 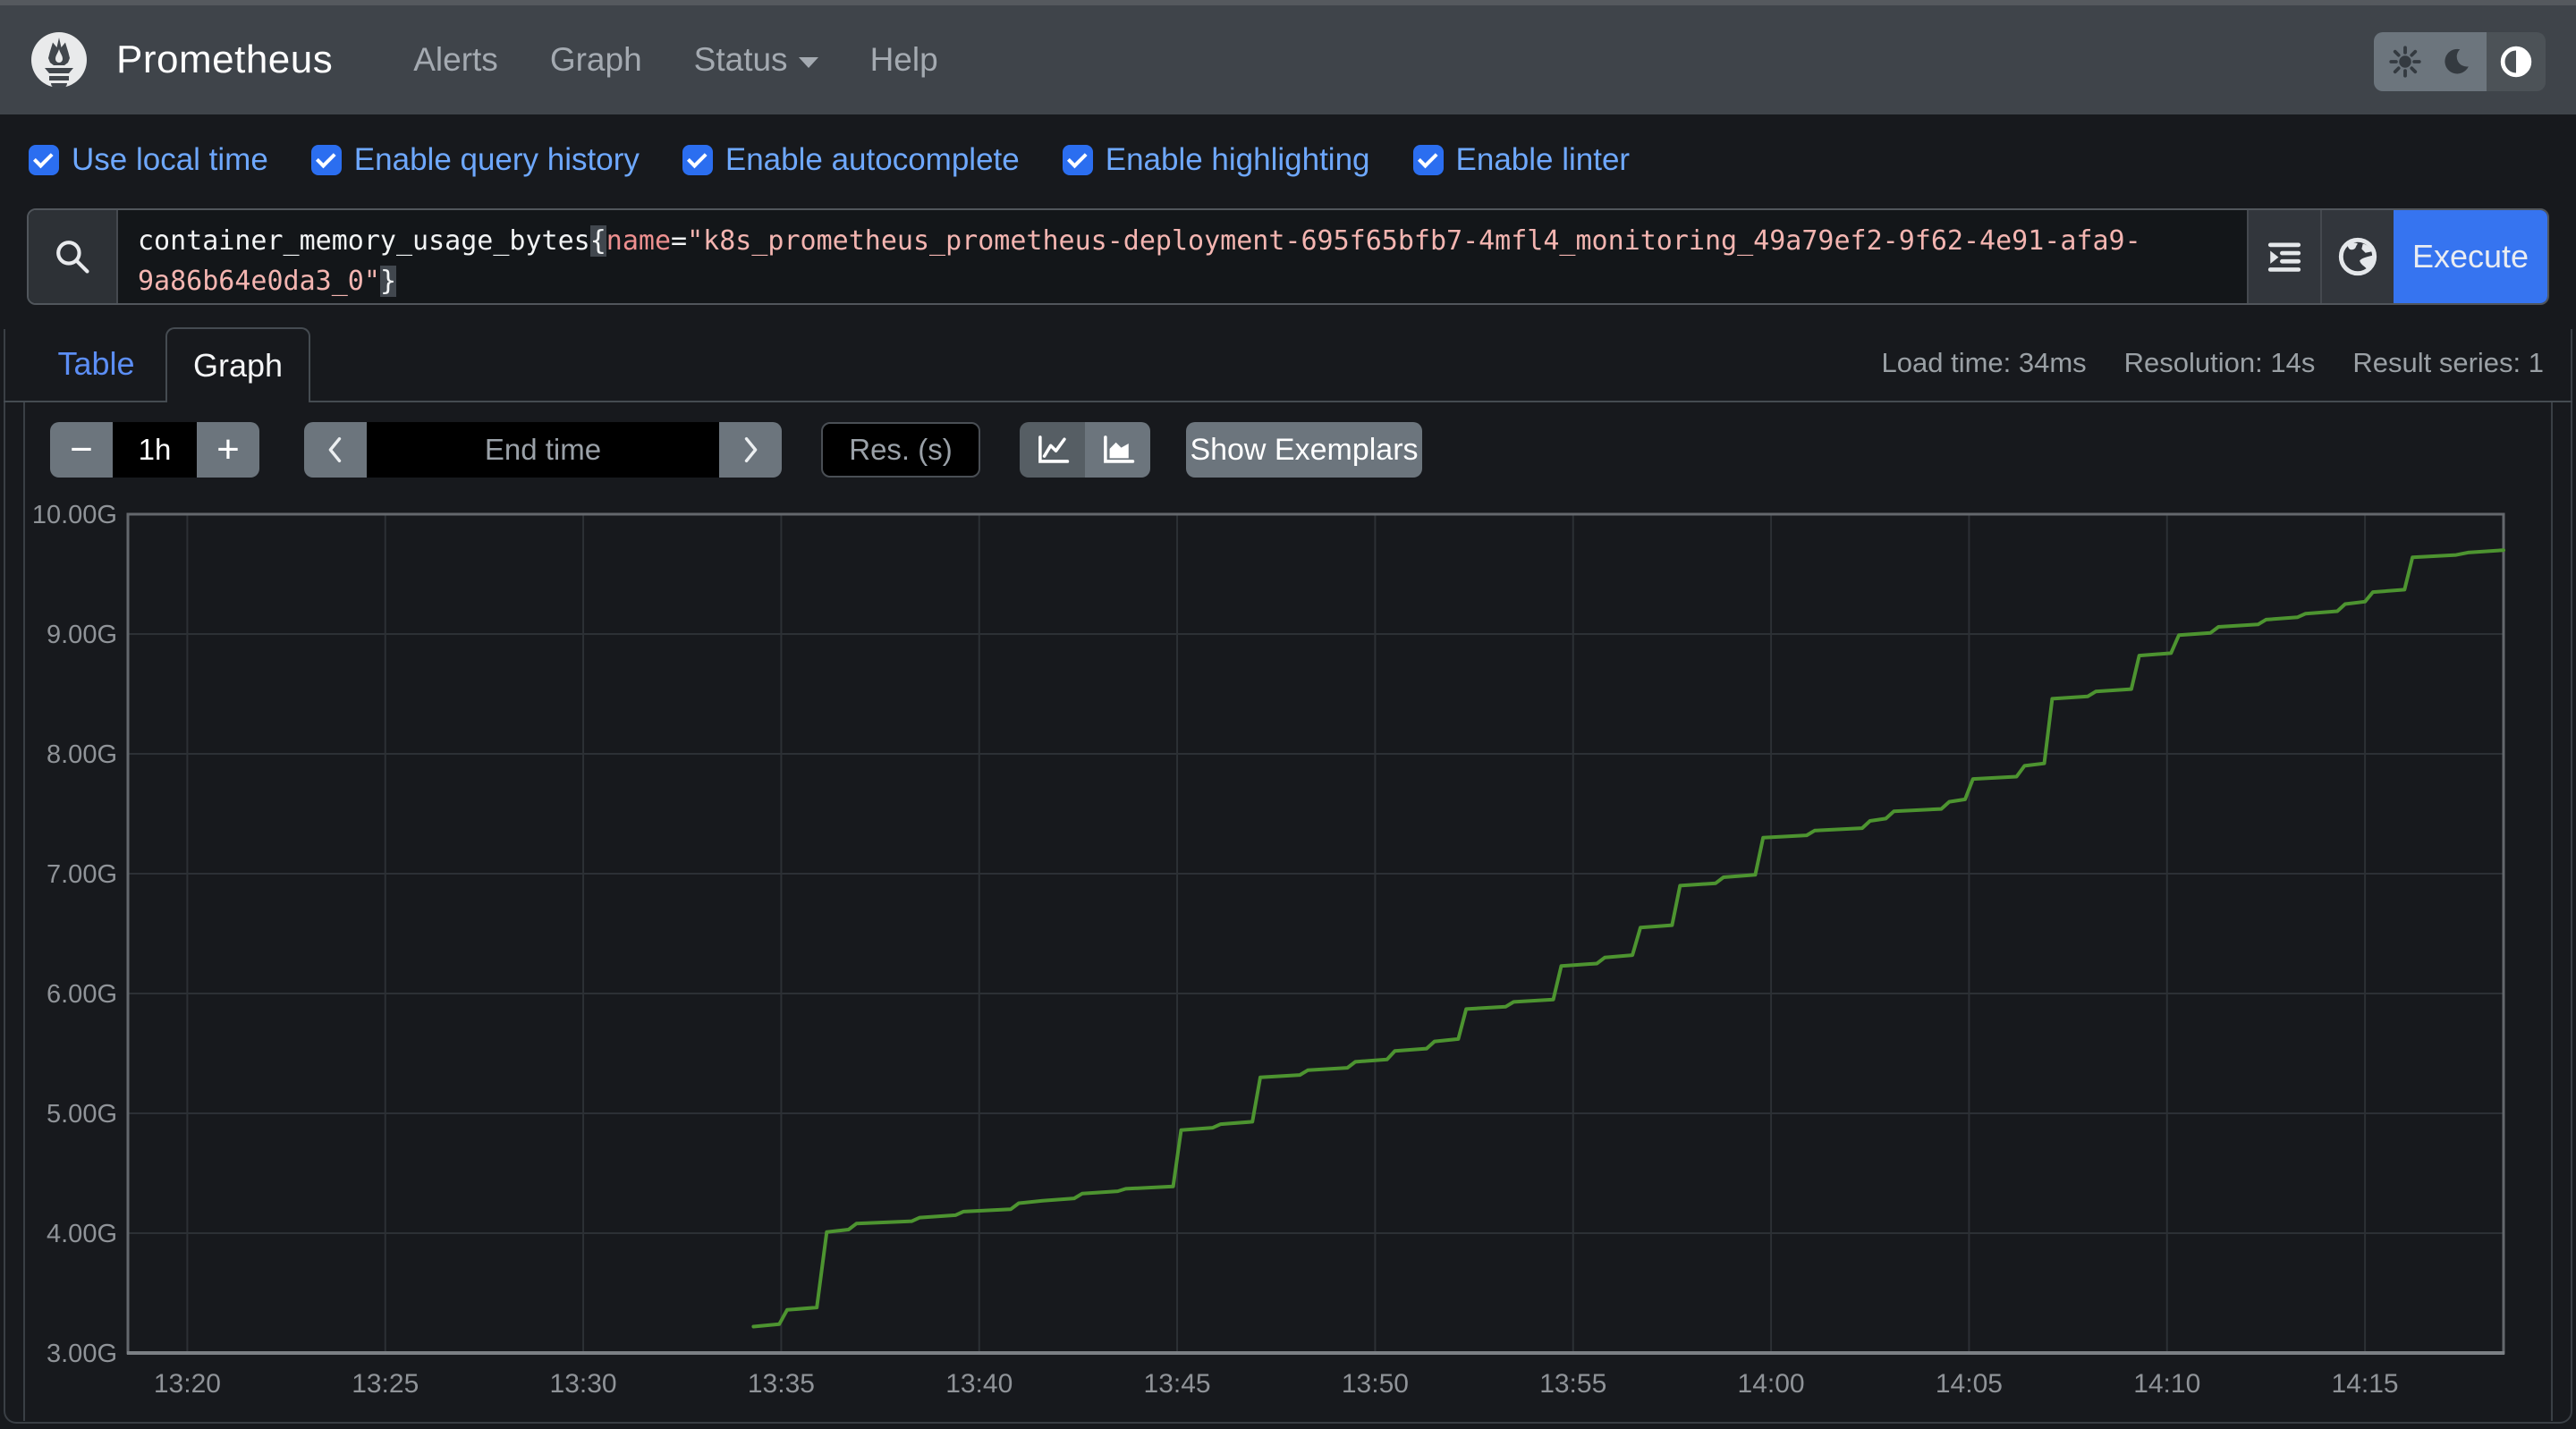 I want to click on globe-icon, so click(x=2357, y=256).